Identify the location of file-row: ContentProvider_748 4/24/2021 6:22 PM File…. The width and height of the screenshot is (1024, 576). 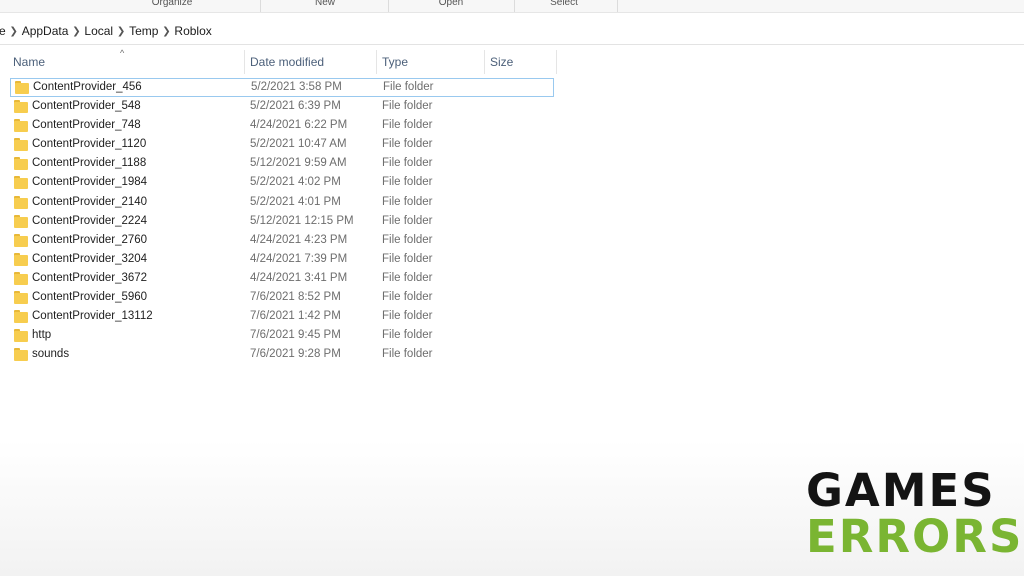
(280, 125).